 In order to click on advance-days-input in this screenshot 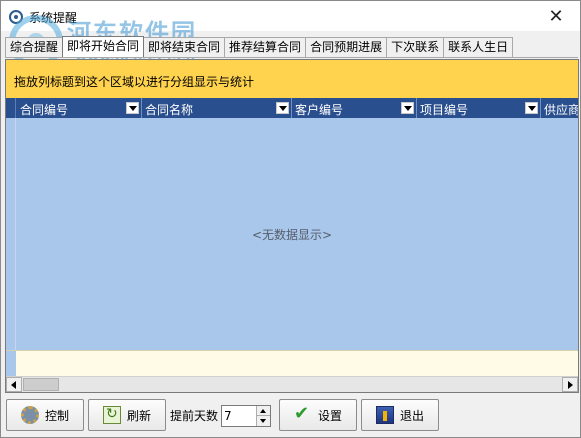, I will do `click(239, 416)`.